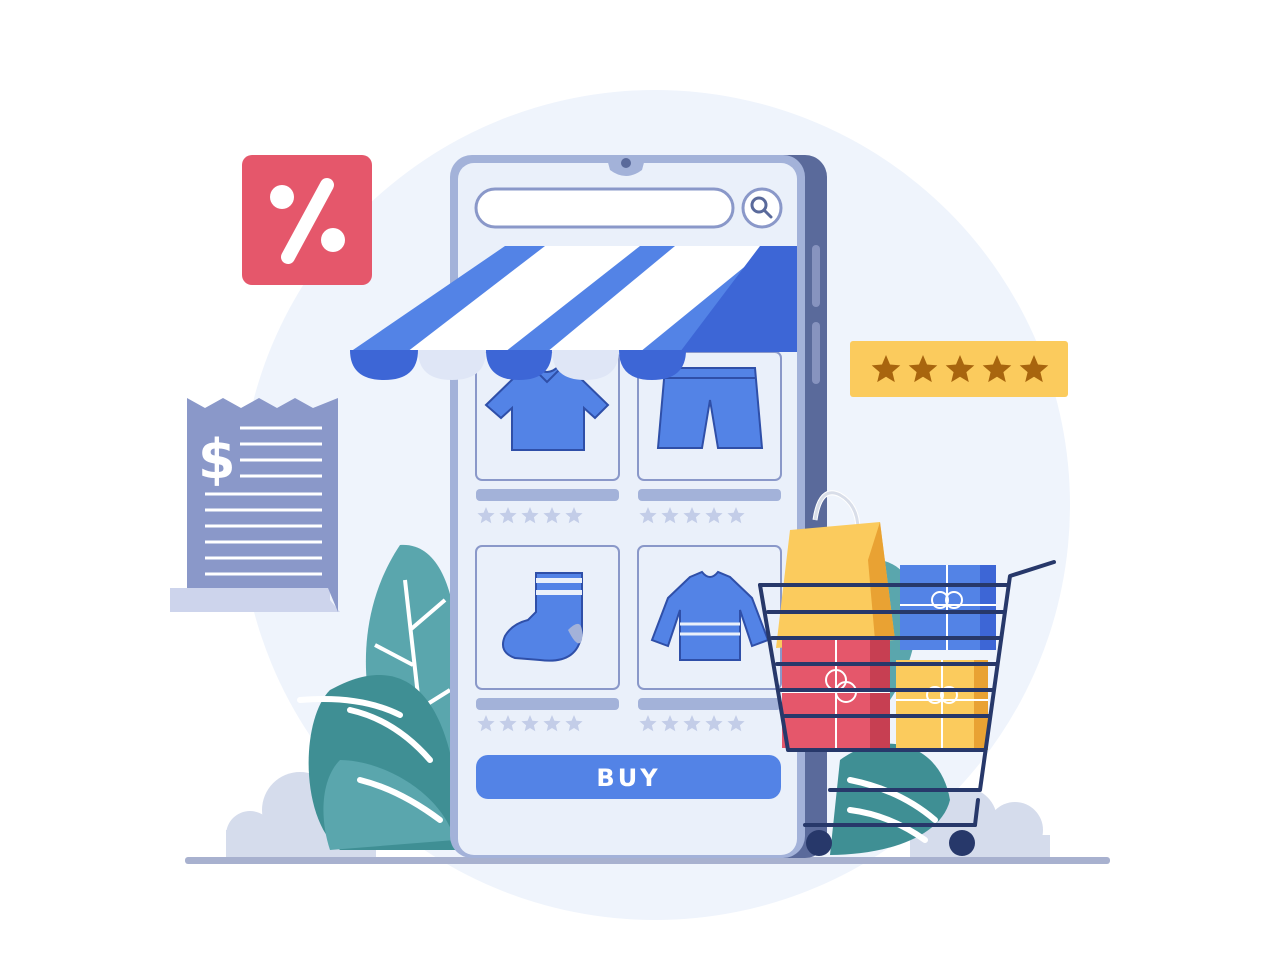 This screenshot has width=1280, height=960. What do you see at coordinates (604, 208) in the screenshot?
I see `search-input` at bounding box center [604, 208].